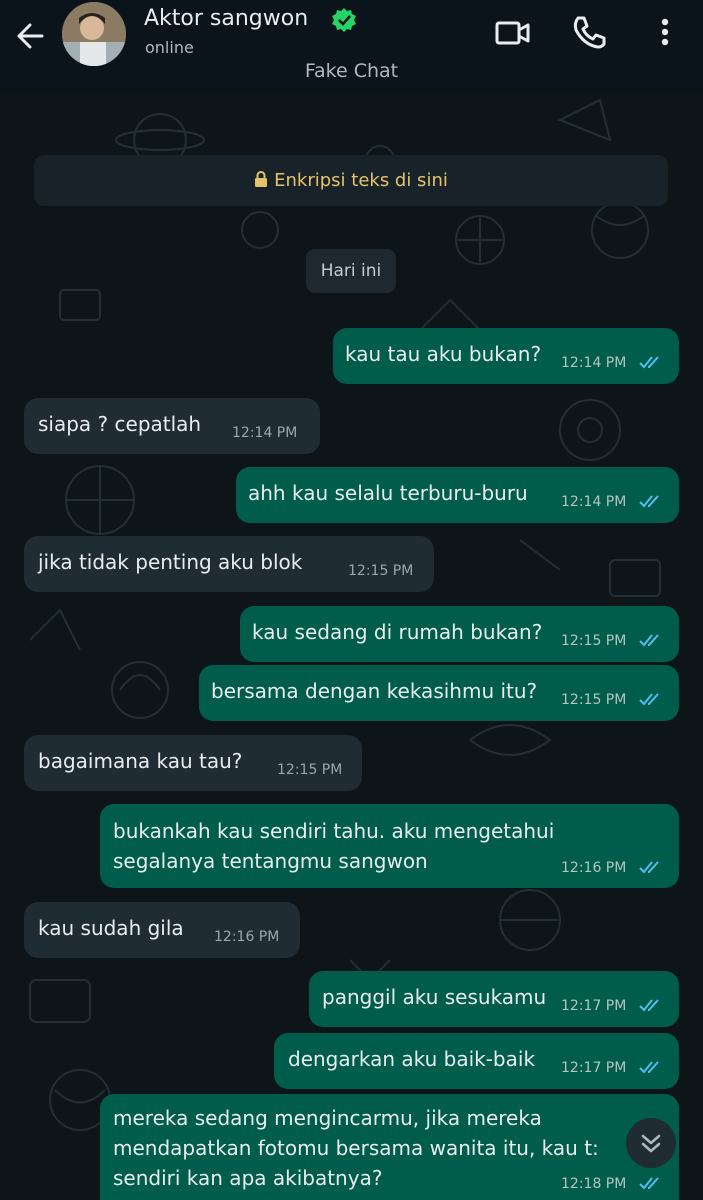 This screenshot has width=703, height=1200. I want to click on contact-status: online, so click(169, 47).